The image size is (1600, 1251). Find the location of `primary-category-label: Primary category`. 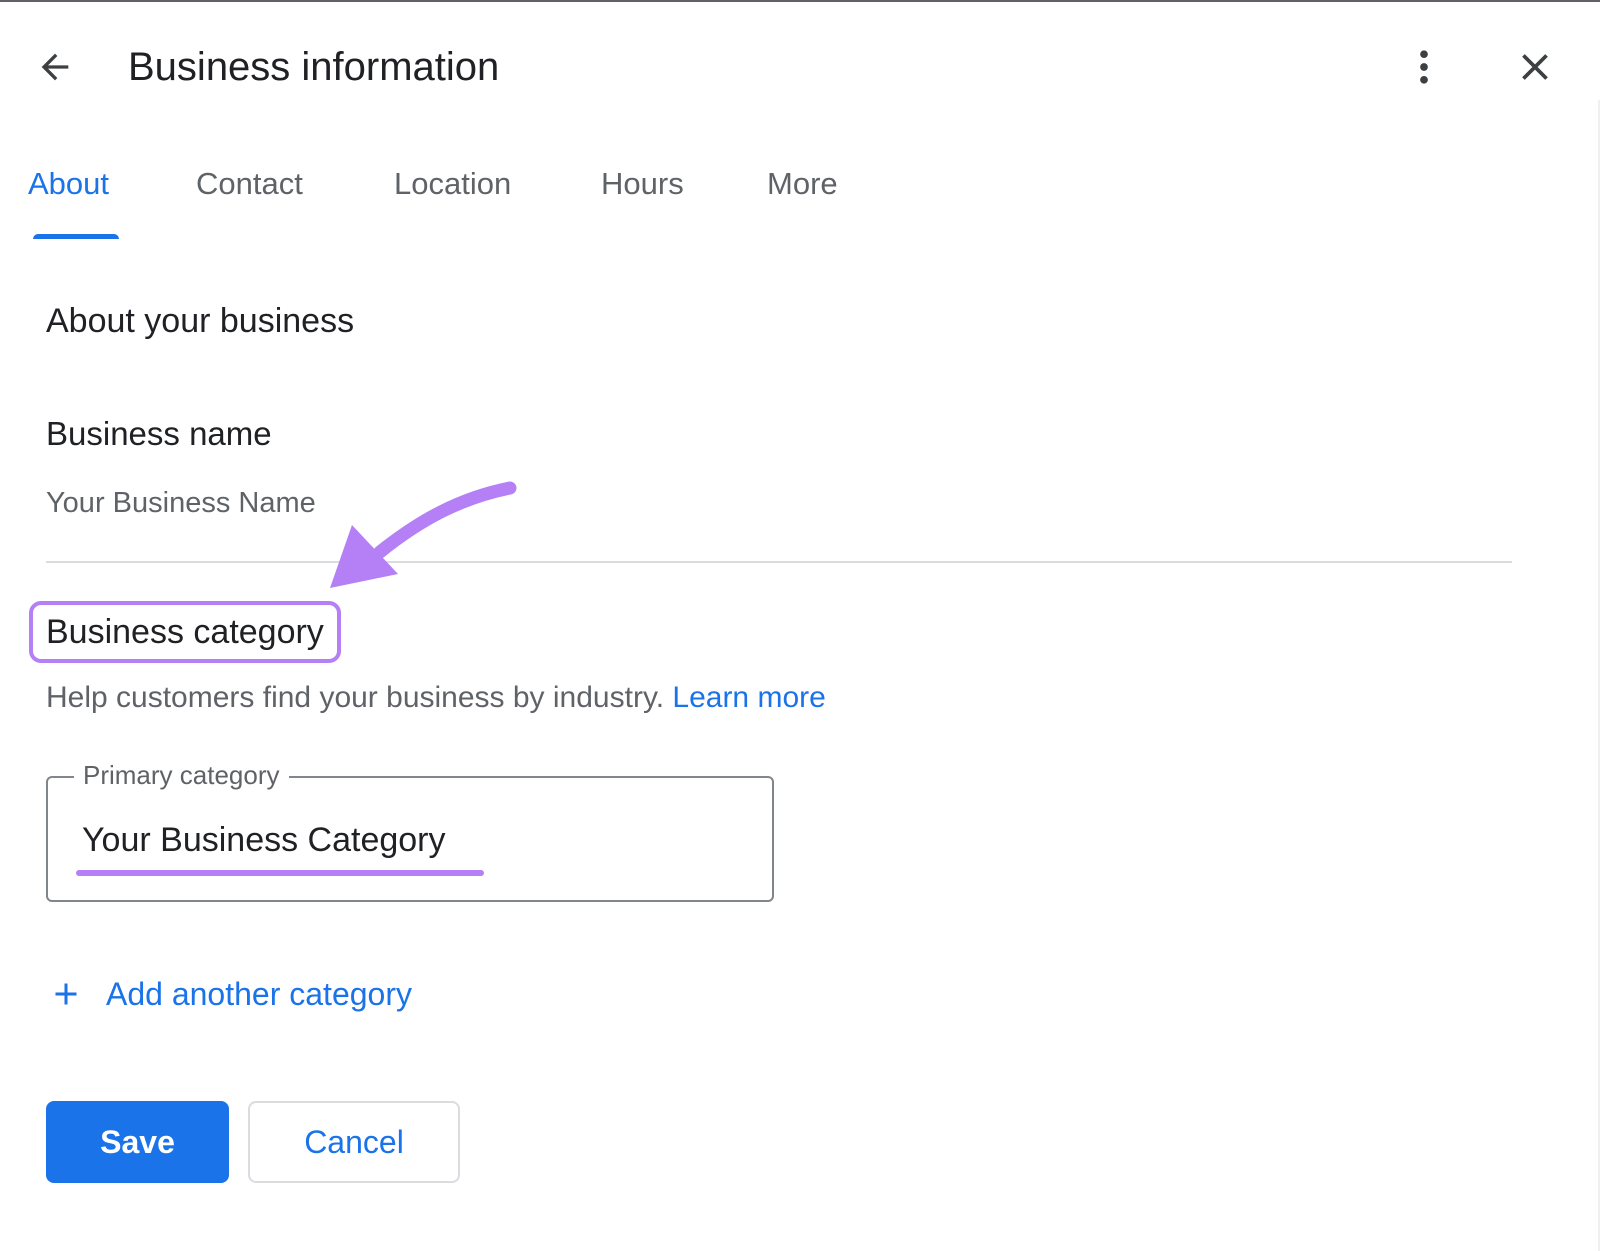

primary-category-label: Primary category is located at coordinates (181, 775).